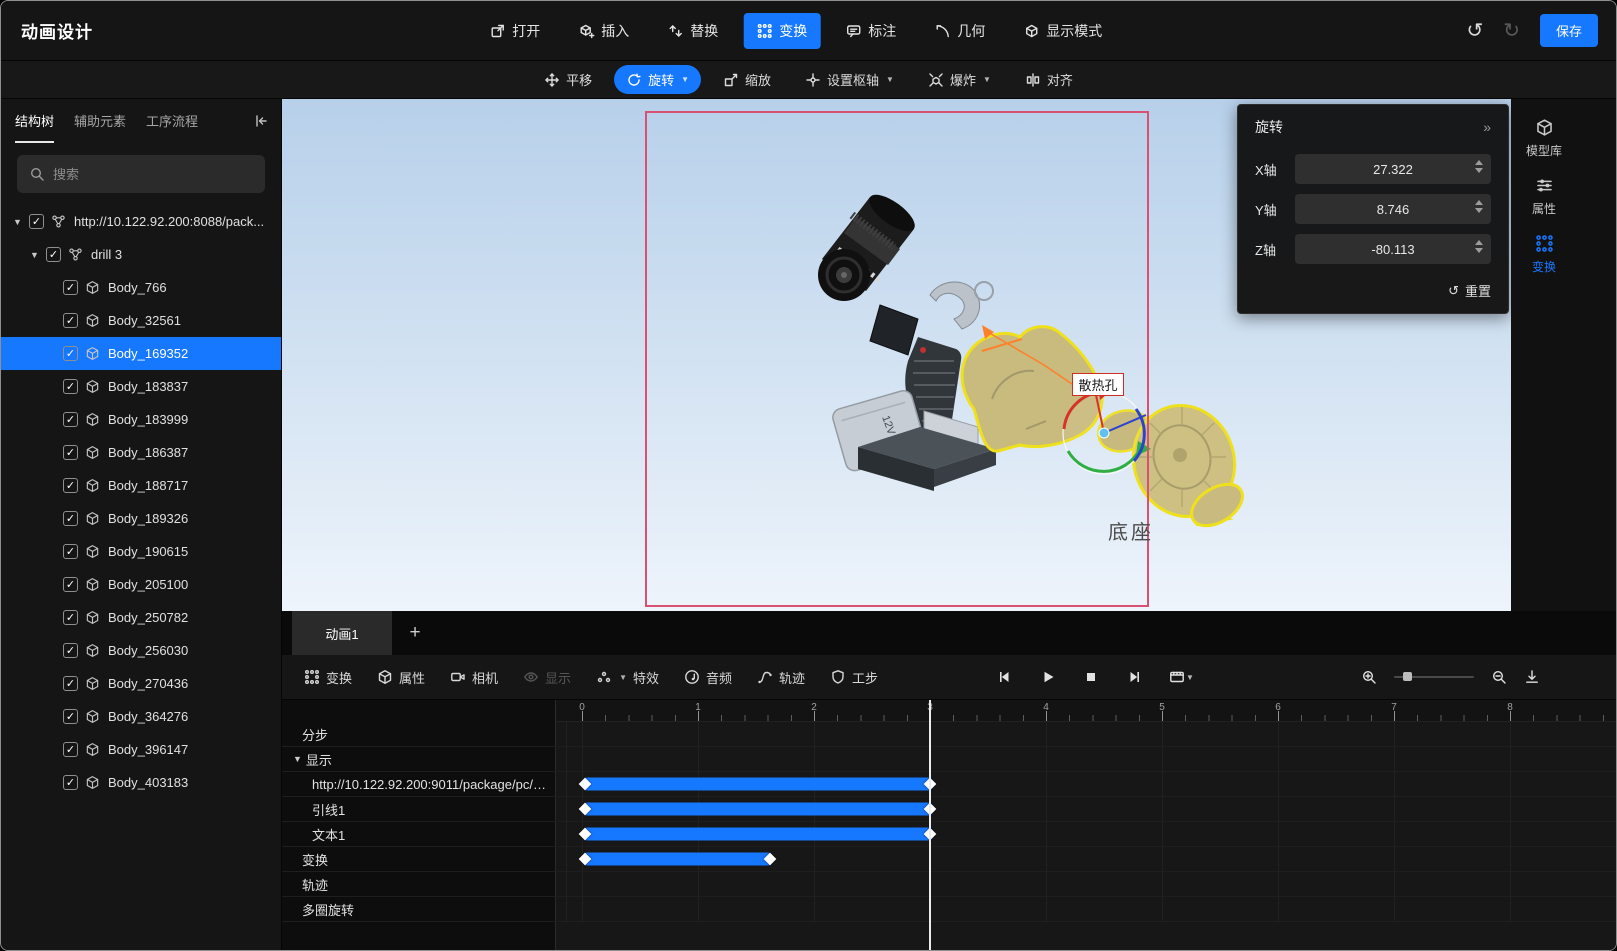 Image resolution: width=1617 pixels, height=951 pixels. I want to click on x-axis-input: 27.322, so click(1393, 169).